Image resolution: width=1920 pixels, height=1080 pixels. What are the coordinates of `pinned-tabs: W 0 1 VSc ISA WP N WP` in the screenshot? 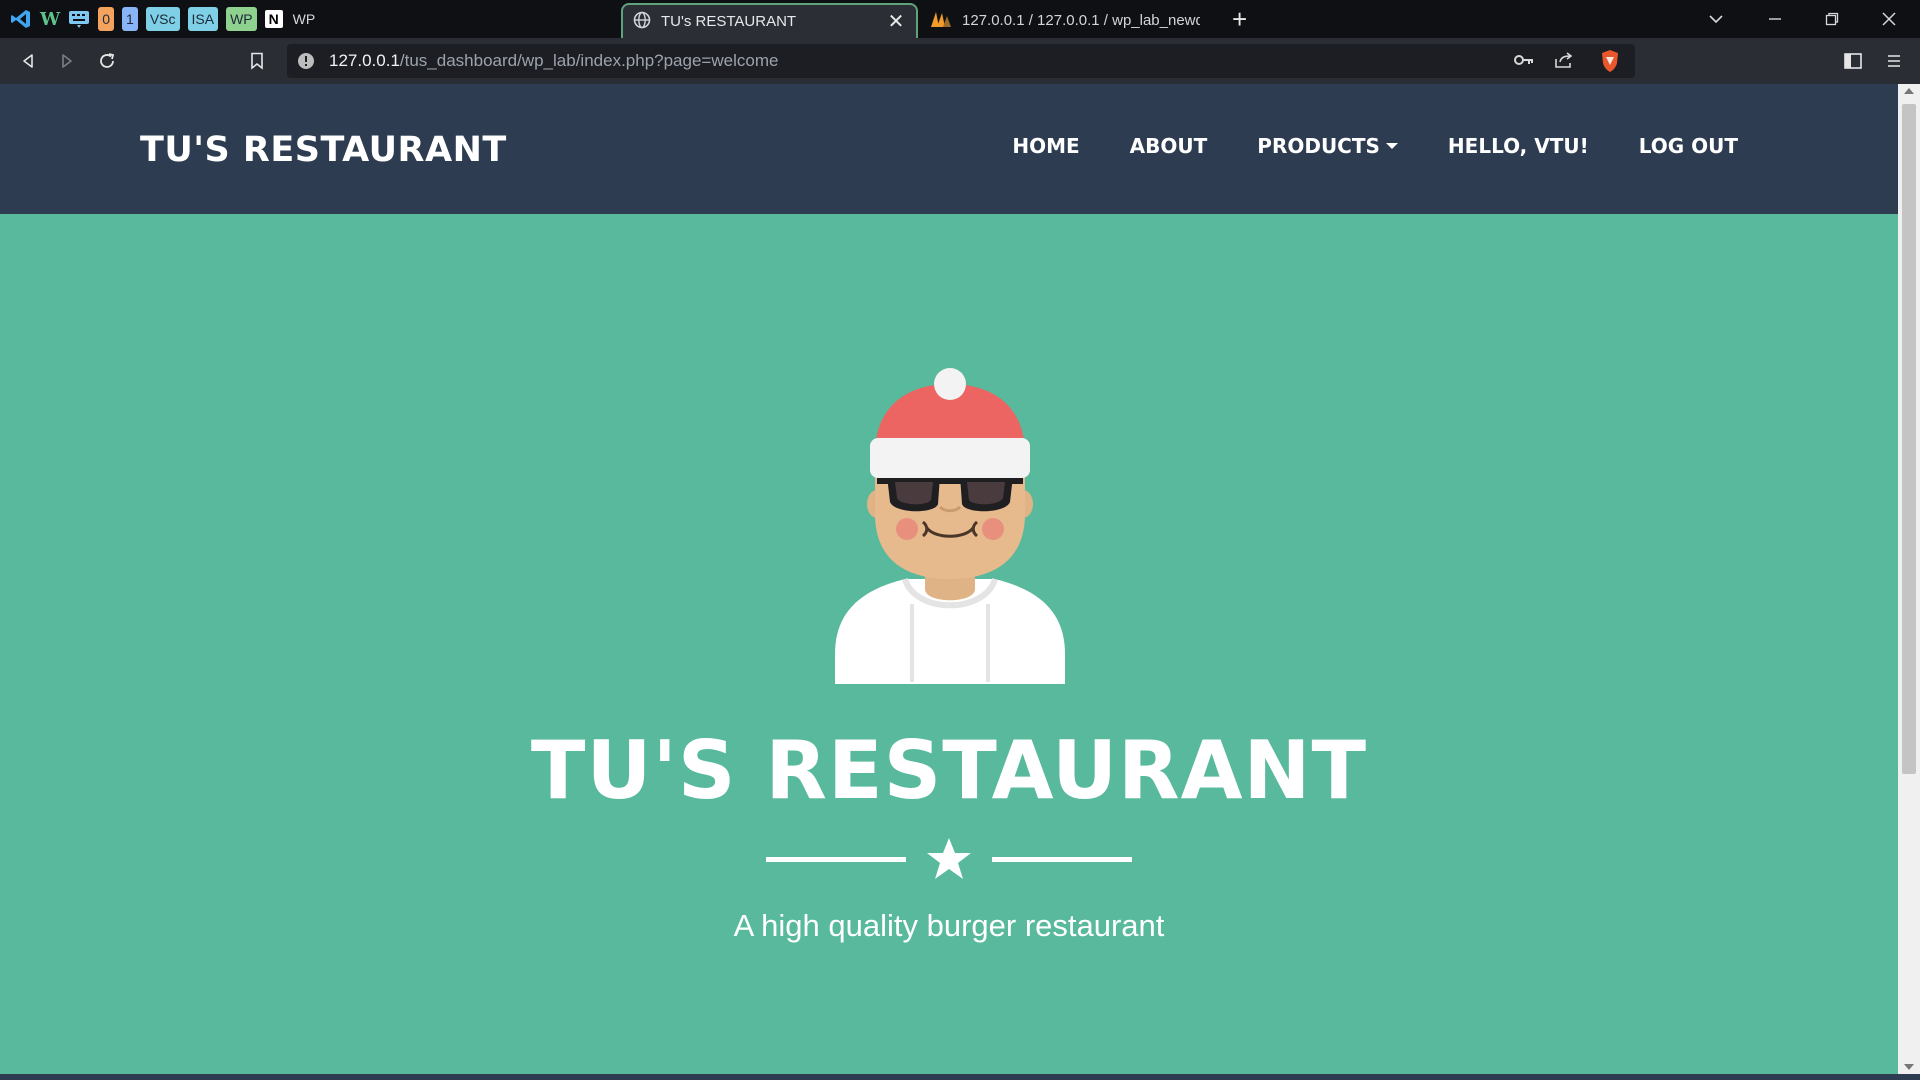 It's located at (161, 19).